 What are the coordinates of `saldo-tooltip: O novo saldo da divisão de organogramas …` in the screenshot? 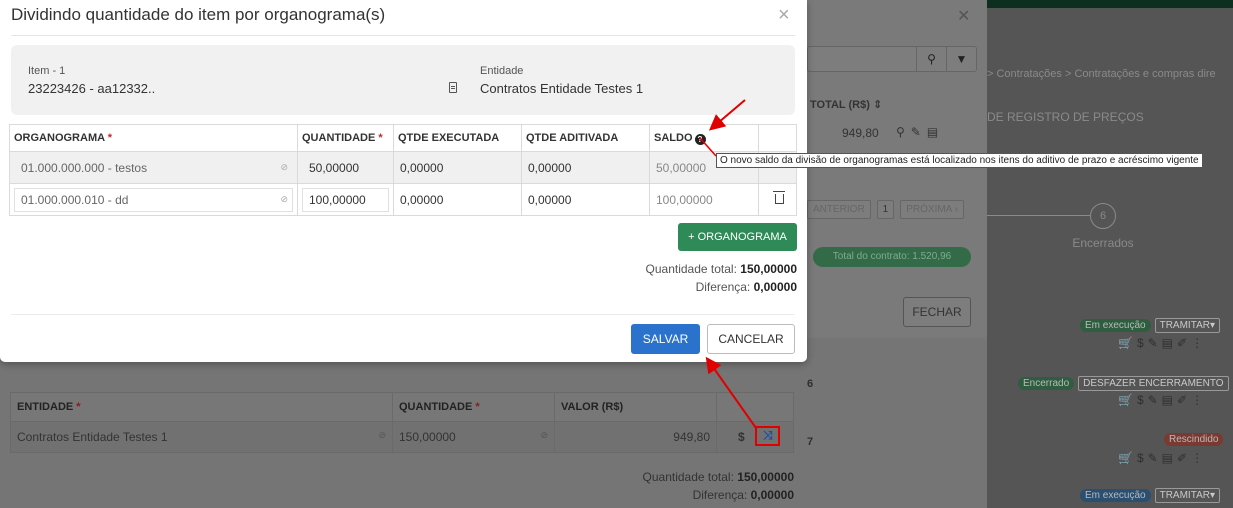 It's located at (959, 160).